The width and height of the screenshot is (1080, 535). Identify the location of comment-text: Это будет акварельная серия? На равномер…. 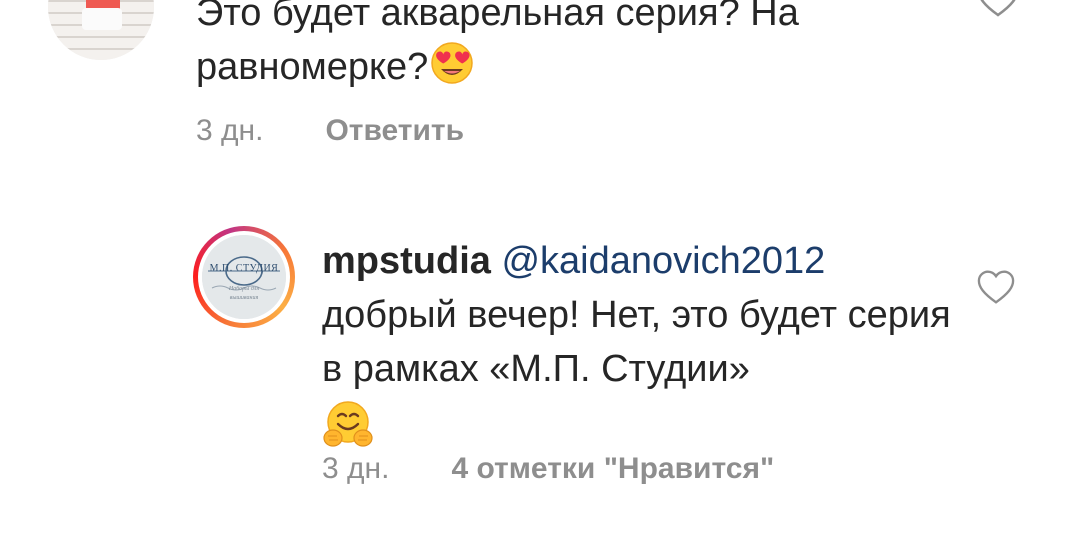
(556, 47).